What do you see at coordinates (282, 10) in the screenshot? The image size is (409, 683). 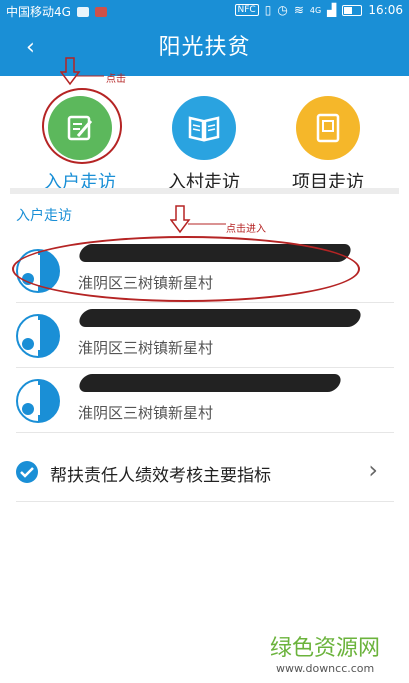 I see `alarm-icon: ◷` at bounding box center [282, 10].